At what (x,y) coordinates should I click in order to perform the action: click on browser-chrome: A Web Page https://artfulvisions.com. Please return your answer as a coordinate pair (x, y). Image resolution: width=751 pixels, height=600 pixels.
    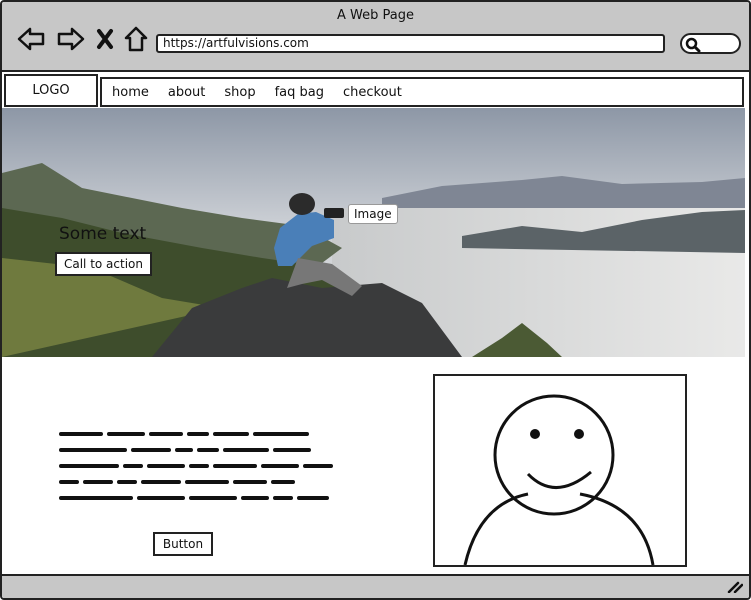
    Looking at the image, I should click on (375, 37).